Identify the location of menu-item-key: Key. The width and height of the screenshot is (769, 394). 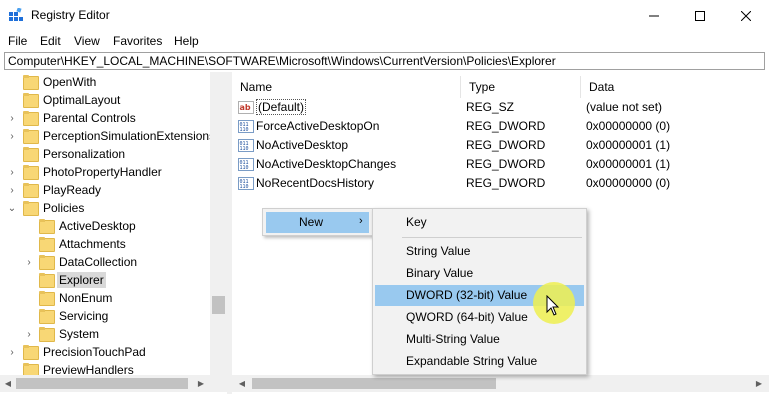
(479, 222).